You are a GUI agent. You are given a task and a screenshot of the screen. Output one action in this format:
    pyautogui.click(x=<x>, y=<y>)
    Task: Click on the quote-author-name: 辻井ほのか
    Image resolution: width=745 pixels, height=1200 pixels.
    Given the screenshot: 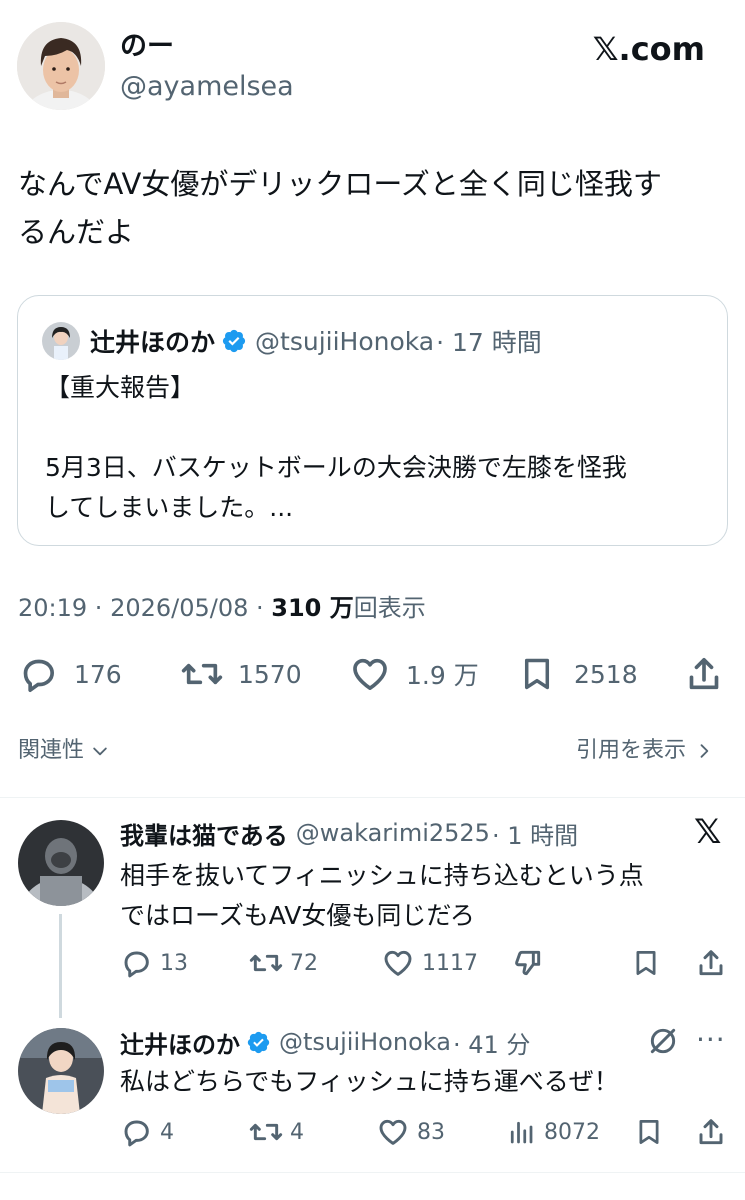 What is the action you would take?
    pyautogui.click(x=152, y=341)
    